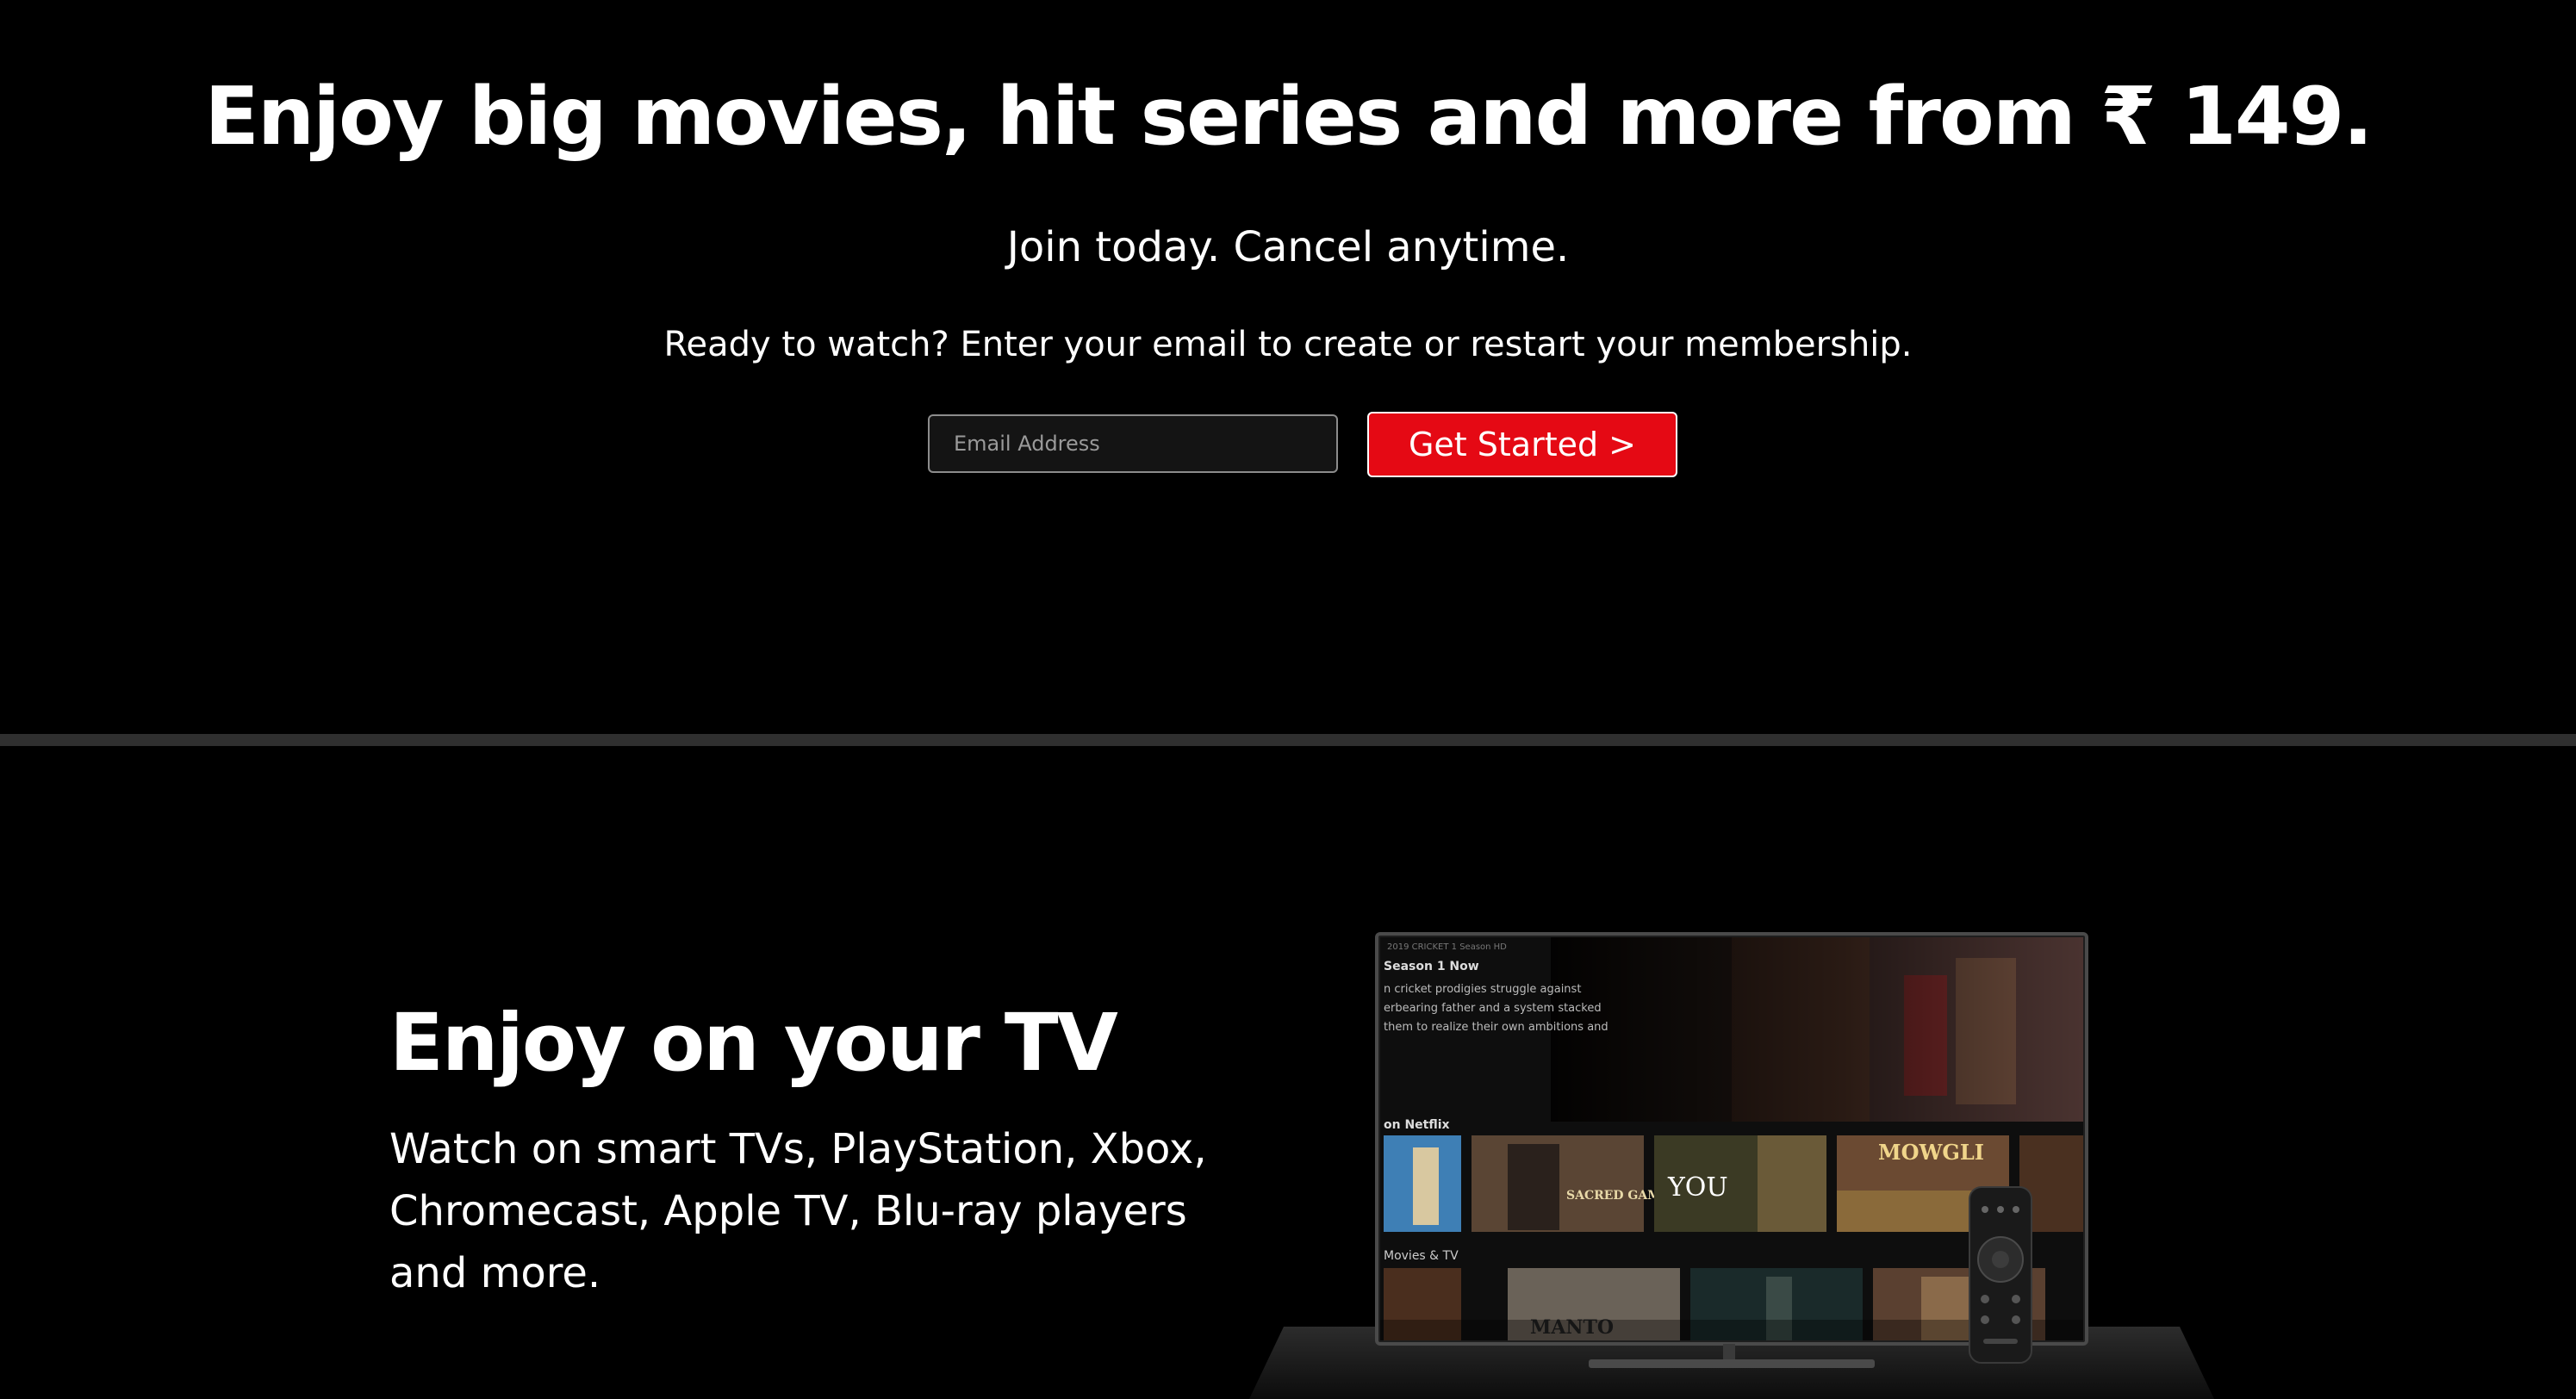 The width and height of the screenshot is (2576, 1399). What do you see at coordinates (1522, 444) in the screenshot?
I see `get-started-button: Get Started >` at bounding box center [1522, 444].